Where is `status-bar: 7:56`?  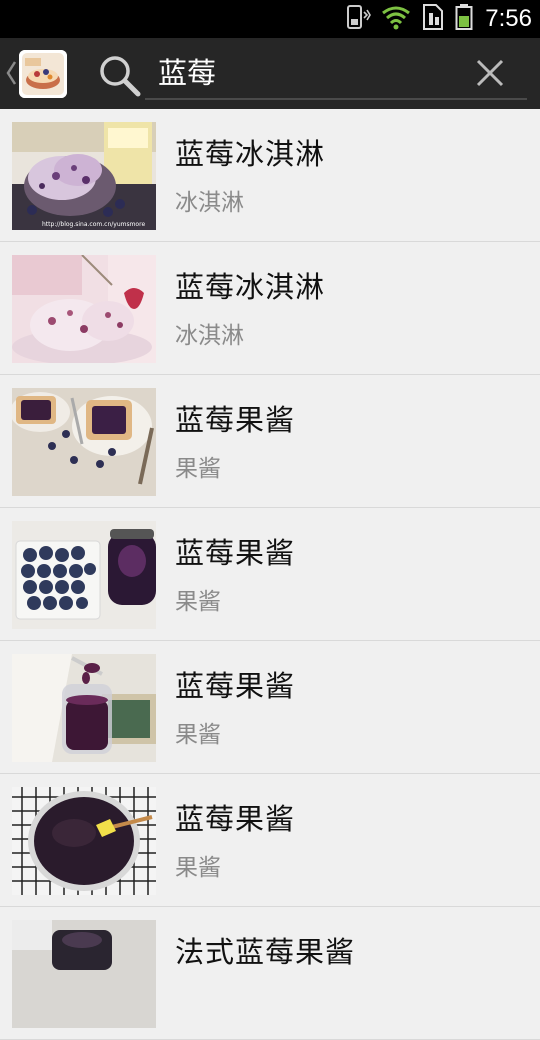
status-bar: 7:56 is located at coordinates (270, 19).